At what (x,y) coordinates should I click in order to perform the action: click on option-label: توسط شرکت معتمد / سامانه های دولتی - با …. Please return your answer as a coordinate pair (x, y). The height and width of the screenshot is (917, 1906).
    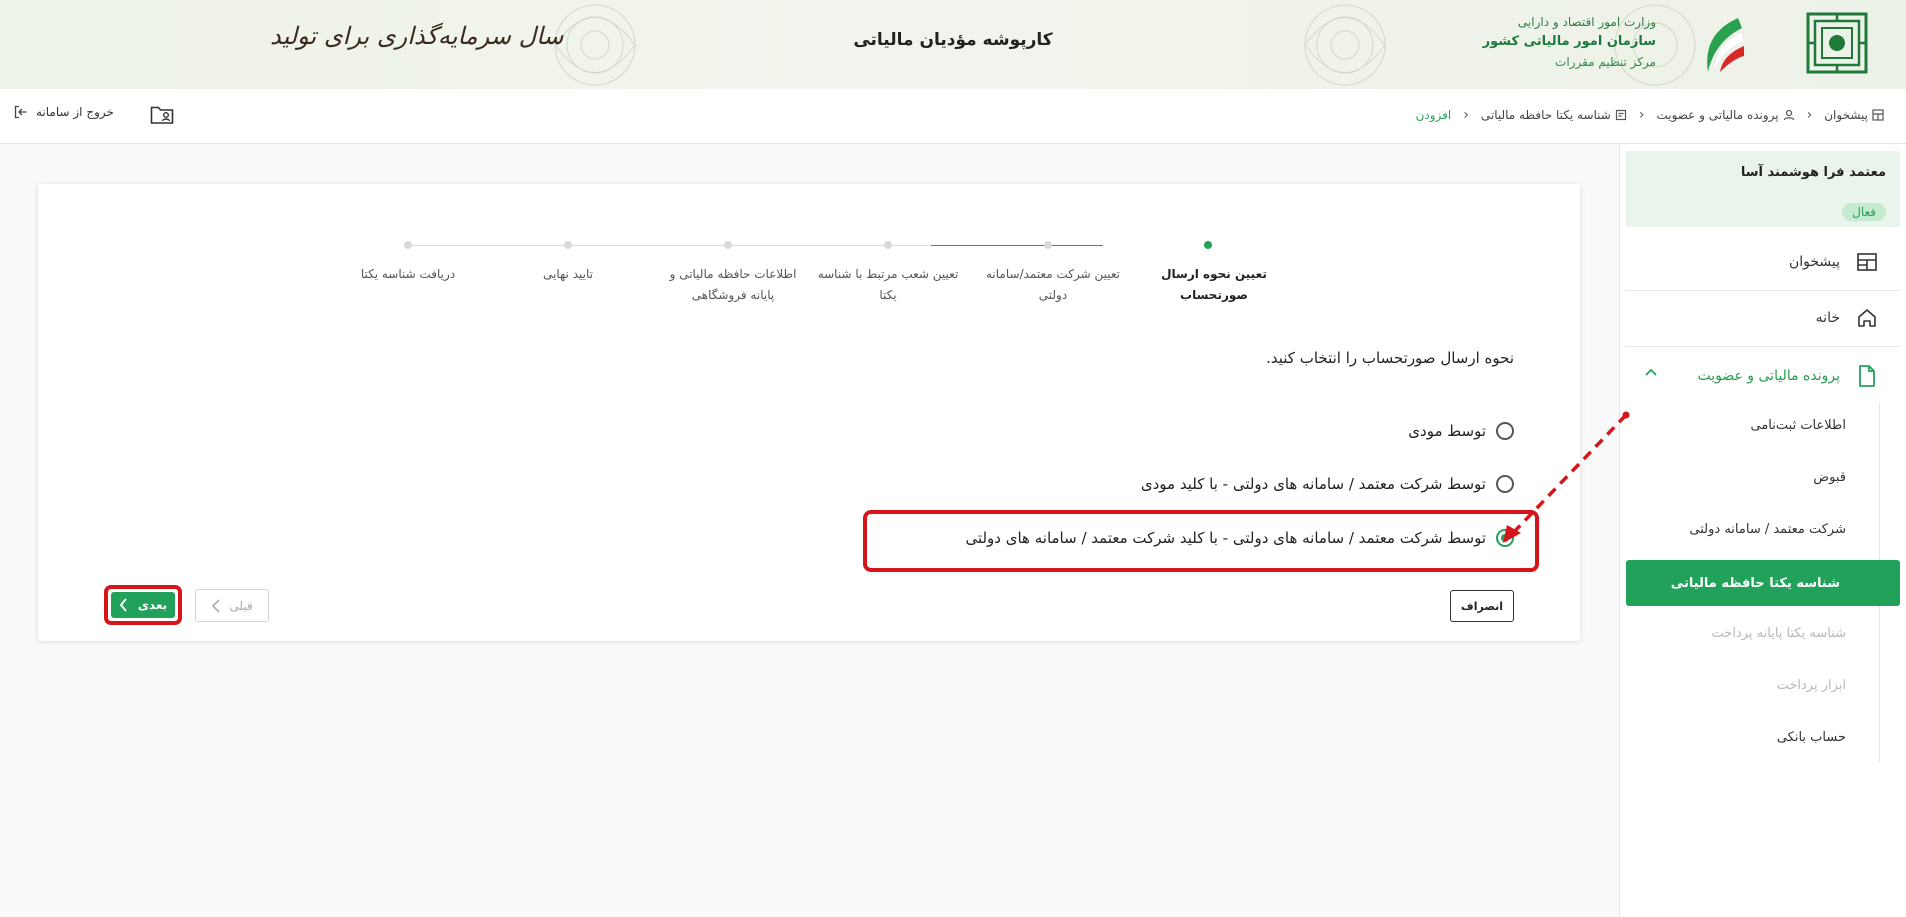
    Looking at the image, I should click on (1313, 484).